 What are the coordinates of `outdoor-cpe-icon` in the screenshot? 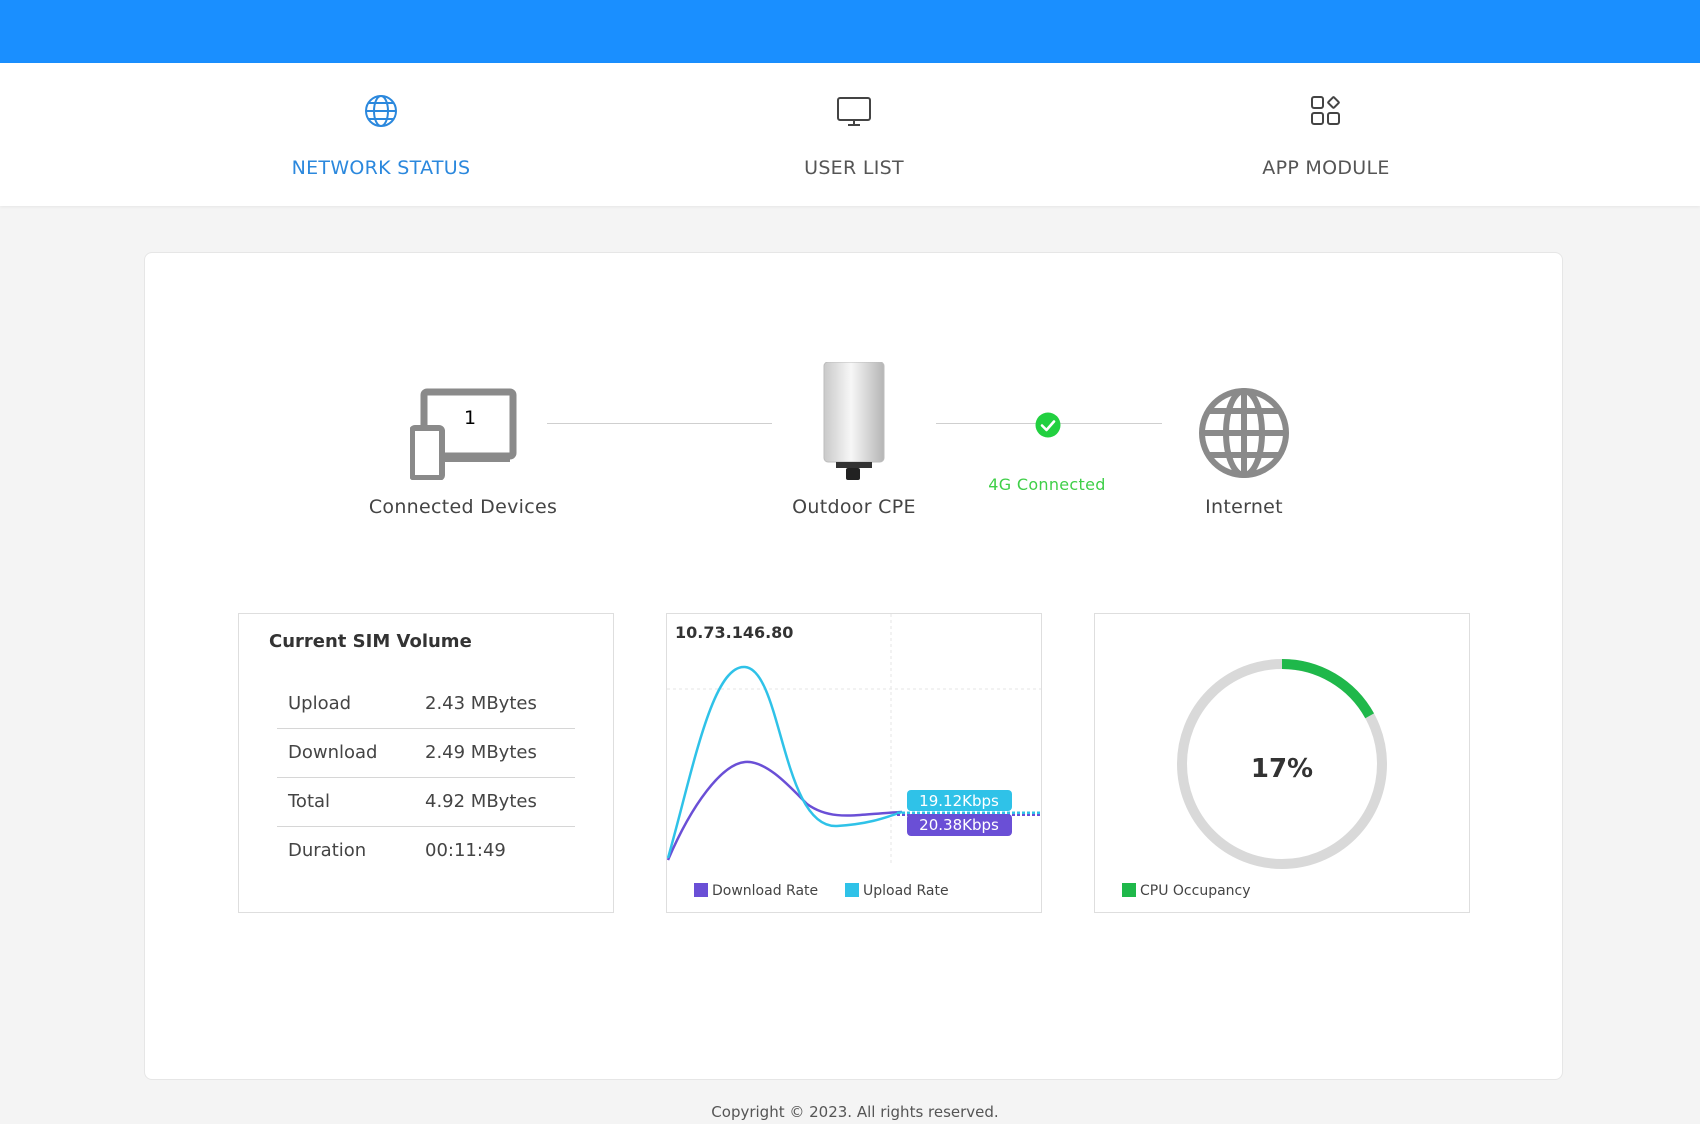 It's located at (854, 421).